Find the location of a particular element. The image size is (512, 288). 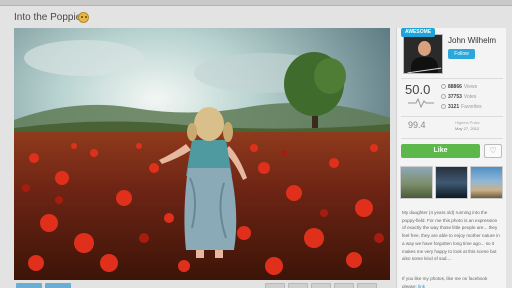

highest-pulse-score: 99.4 is located at coordinates (417, 125).